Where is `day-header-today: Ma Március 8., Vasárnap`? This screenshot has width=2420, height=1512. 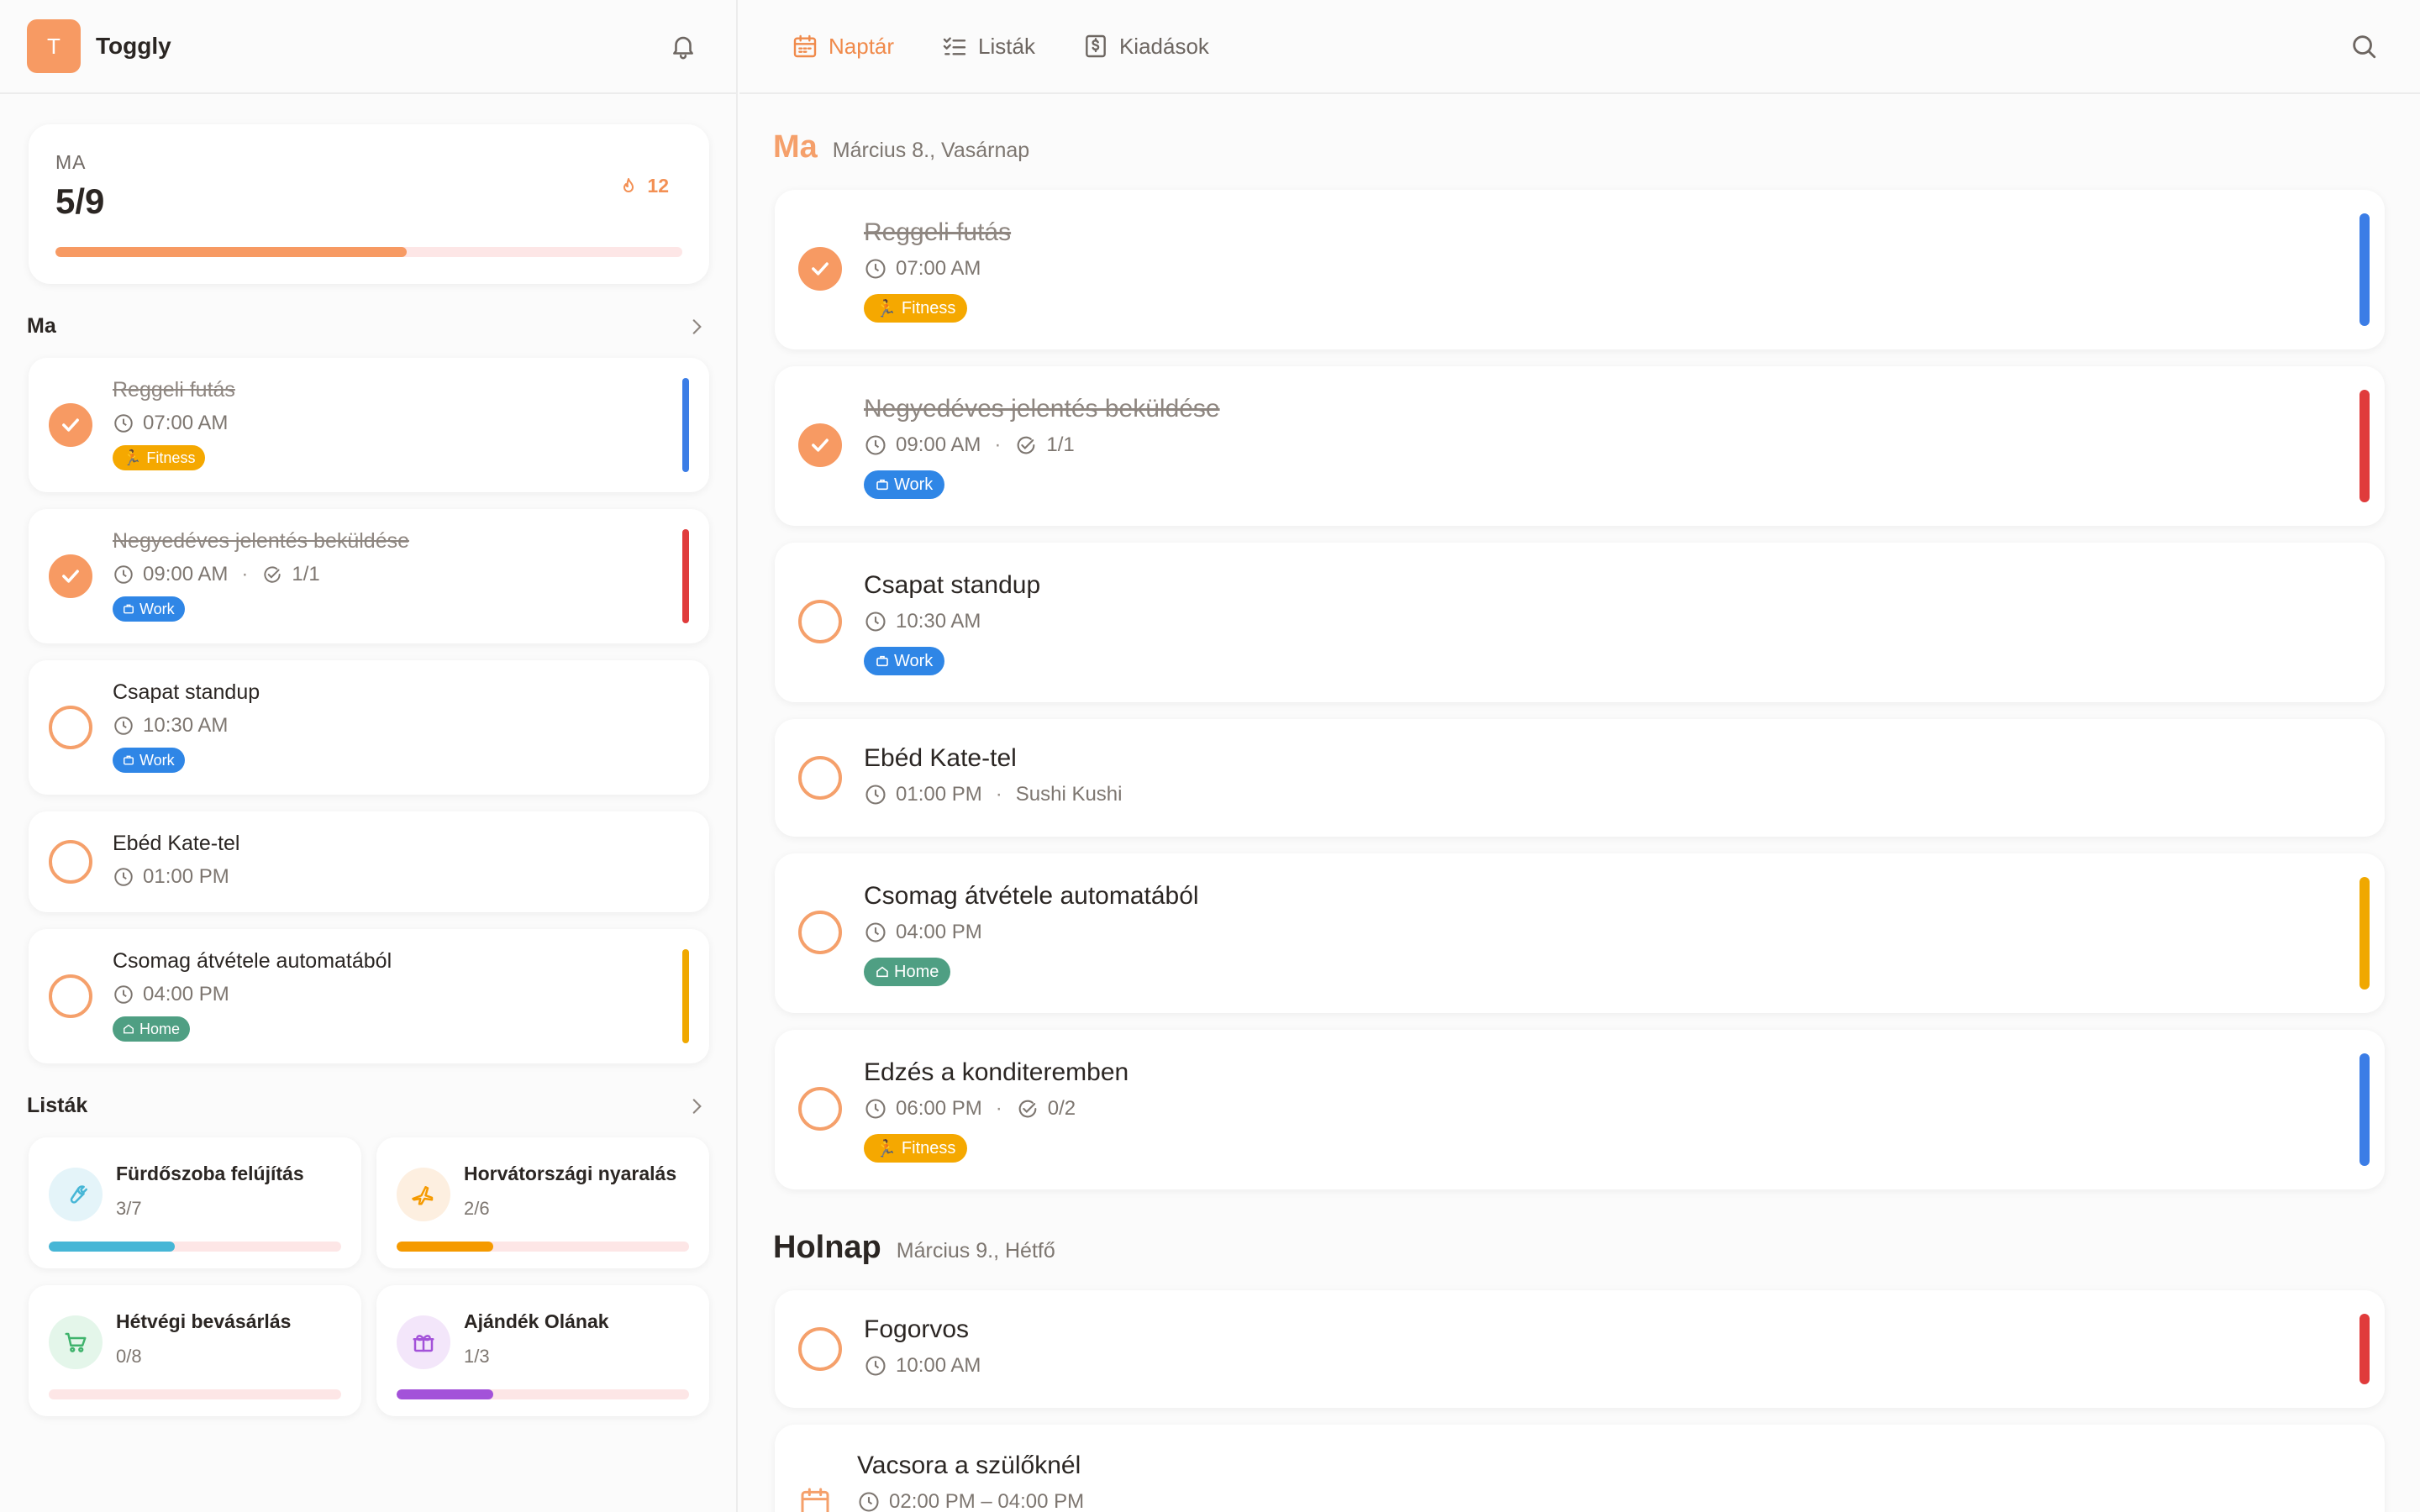
day-header-today: Ma Március 8., Vasárnap is located at coordinates (901, 147).